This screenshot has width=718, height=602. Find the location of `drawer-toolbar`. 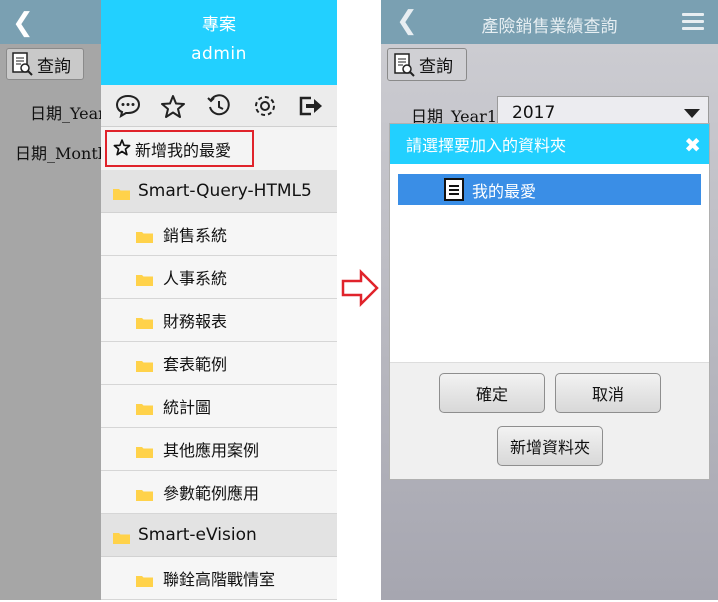

drawer-toolbar is located at coordinates (219, 106).